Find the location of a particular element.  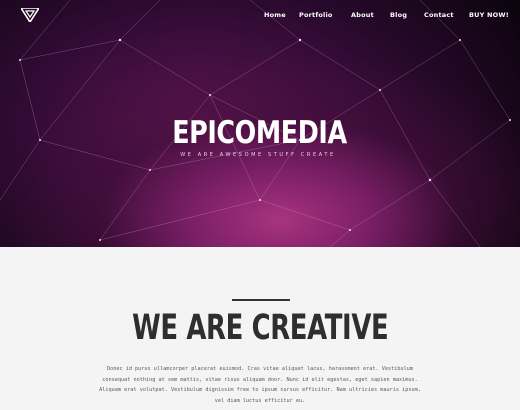

hero-tagline: WE ARE AWESOME STUFF CREATE is located at coordinates (258, 155).